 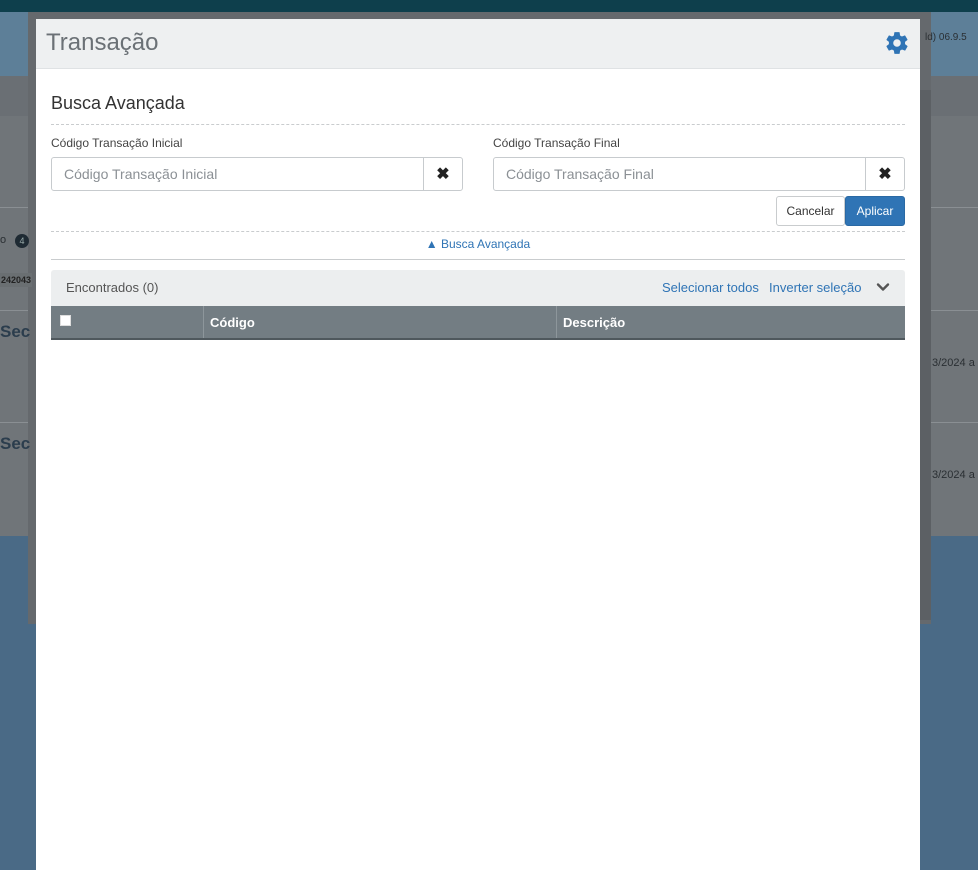 What do you see at coordinates (65, 320) in the screenshot?
I see `select-all-checkbox` at bounding box center [65, 320].